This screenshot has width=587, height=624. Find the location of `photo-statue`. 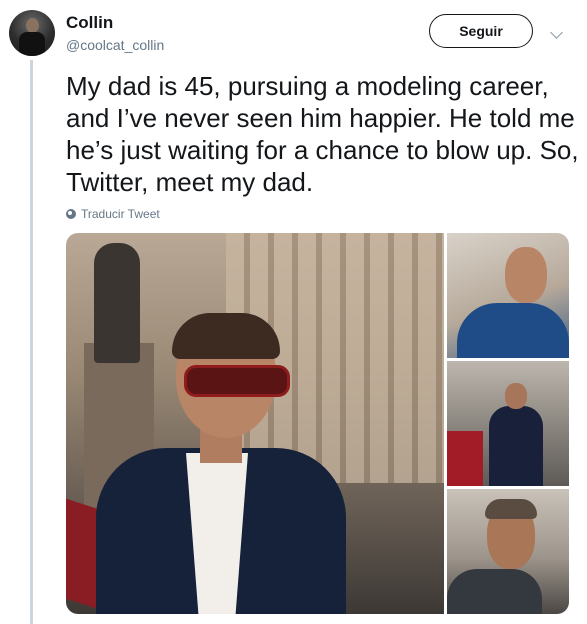

photo-statue is located at coordinates (117, 303).